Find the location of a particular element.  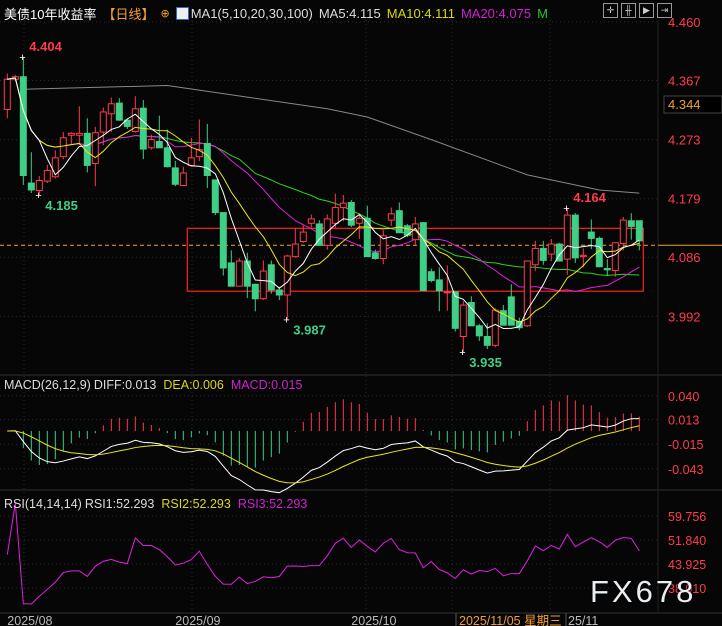

indicator-icon is located at coordinates (182, 13).